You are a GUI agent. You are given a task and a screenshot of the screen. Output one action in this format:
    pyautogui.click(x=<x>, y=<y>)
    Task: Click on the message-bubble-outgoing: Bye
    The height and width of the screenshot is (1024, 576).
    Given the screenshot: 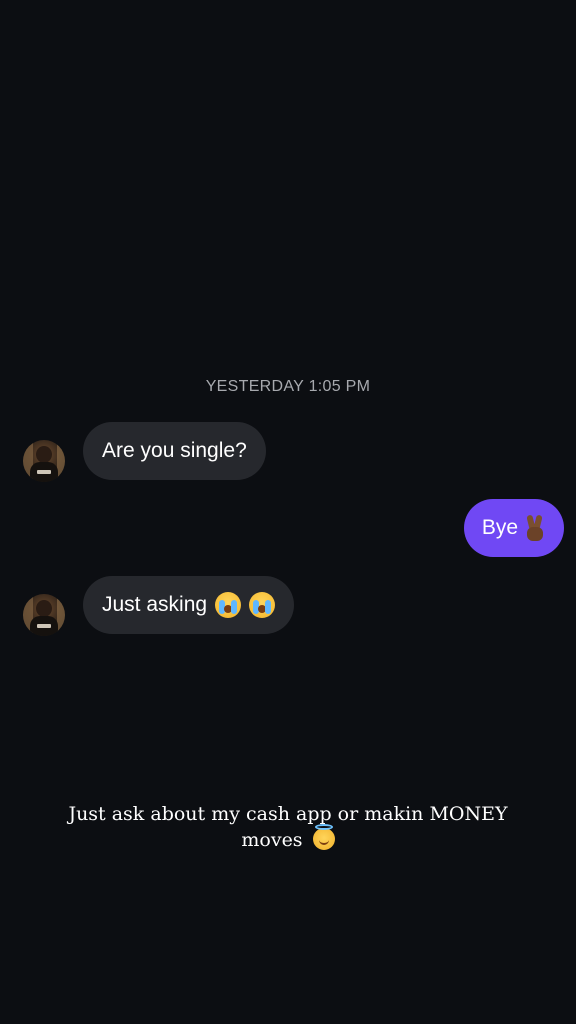 What is the action you would take?
    pyautogui.click(x=513, y=528)
    